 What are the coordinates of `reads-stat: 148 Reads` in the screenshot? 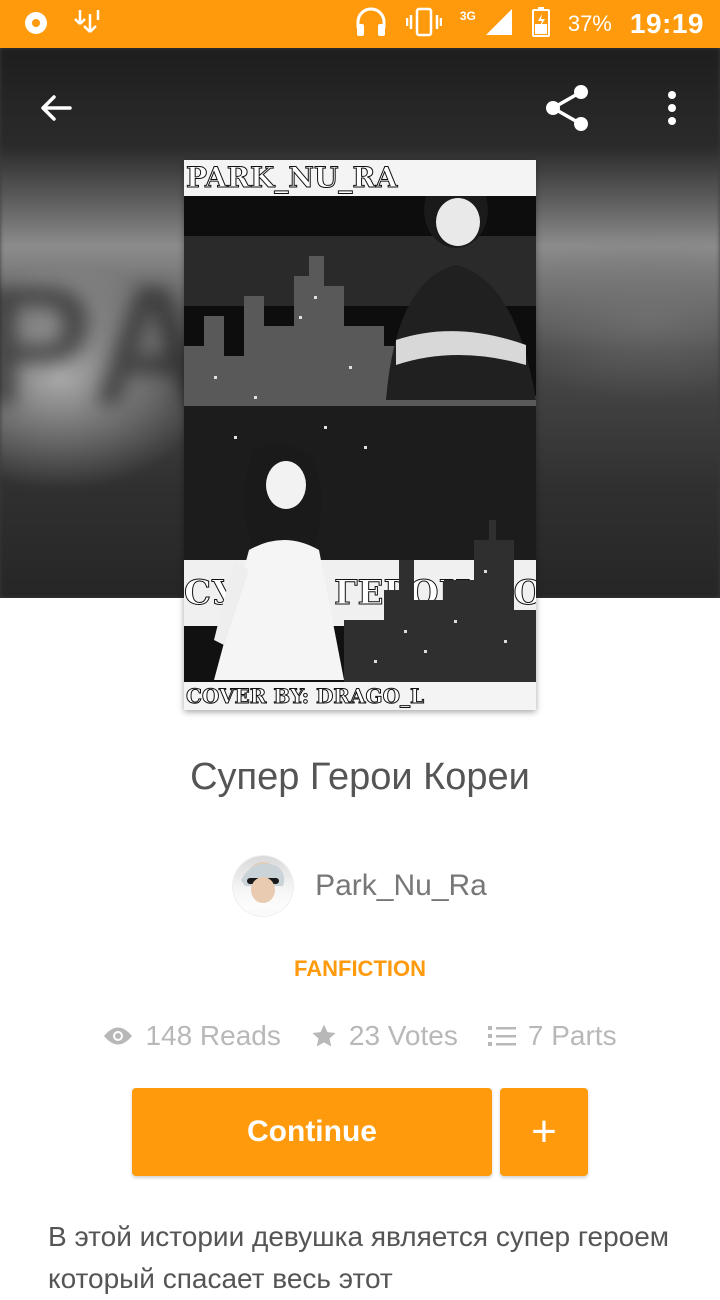 It's located at (192, 1036).